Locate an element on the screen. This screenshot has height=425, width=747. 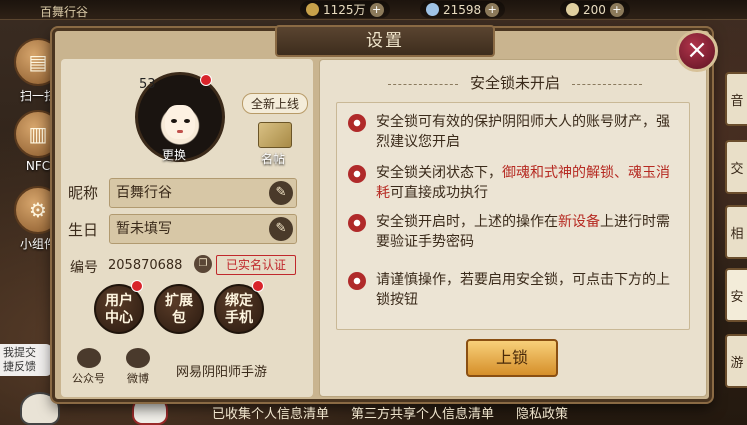
expansion-pack-button: 扩展 包 is located at coordinates (179, 309).